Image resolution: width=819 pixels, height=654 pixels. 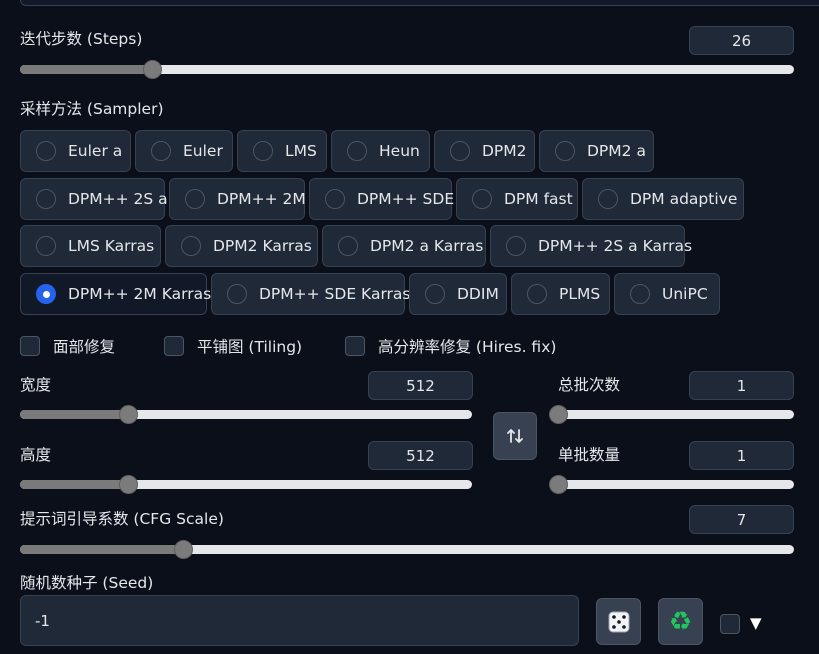 I want to click on steps-slider-thumb, so click(x=152, y=69).